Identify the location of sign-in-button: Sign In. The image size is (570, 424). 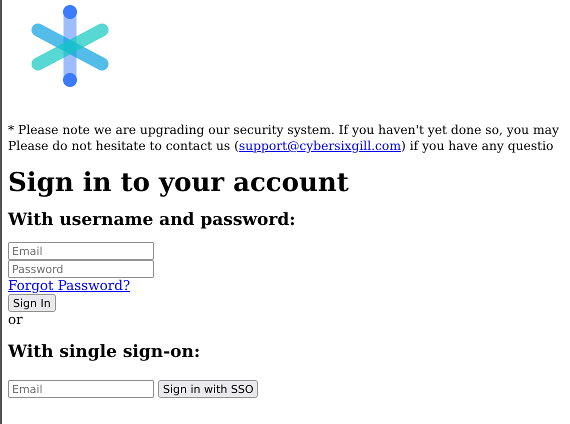
(32, 303).